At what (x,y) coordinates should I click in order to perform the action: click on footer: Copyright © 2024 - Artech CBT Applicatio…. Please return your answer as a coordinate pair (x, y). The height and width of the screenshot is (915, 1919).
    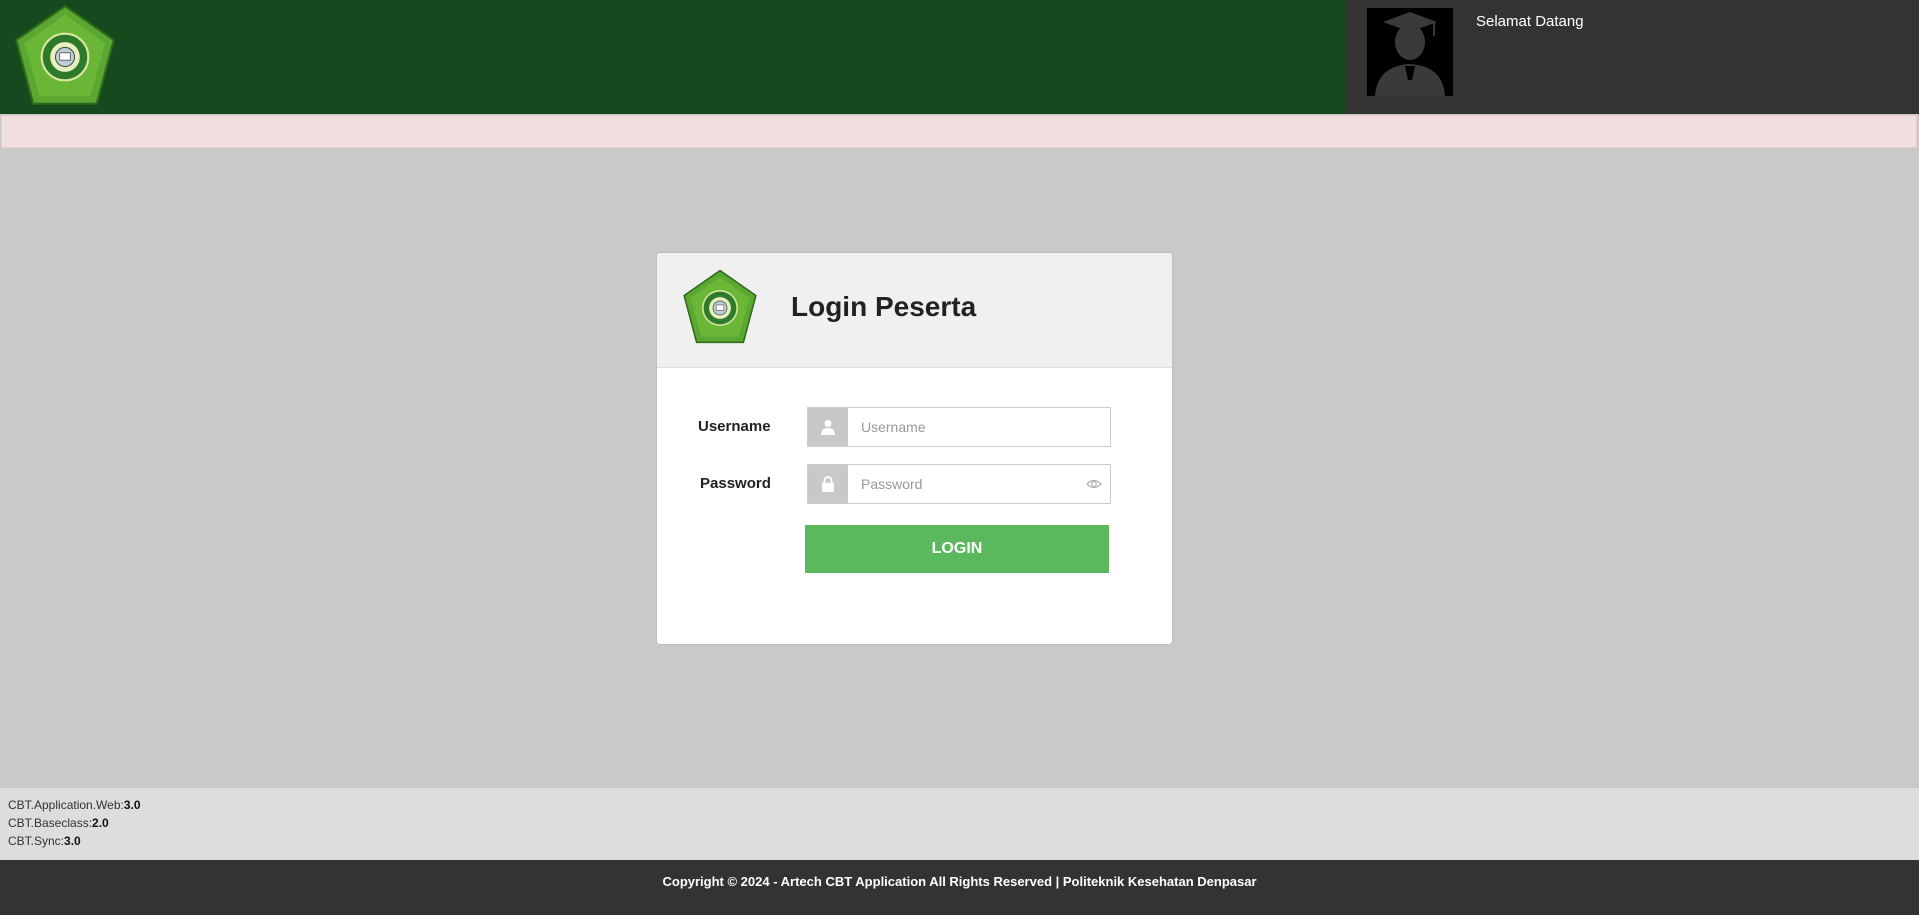
    Looking at the image, I should click on (959, 887).